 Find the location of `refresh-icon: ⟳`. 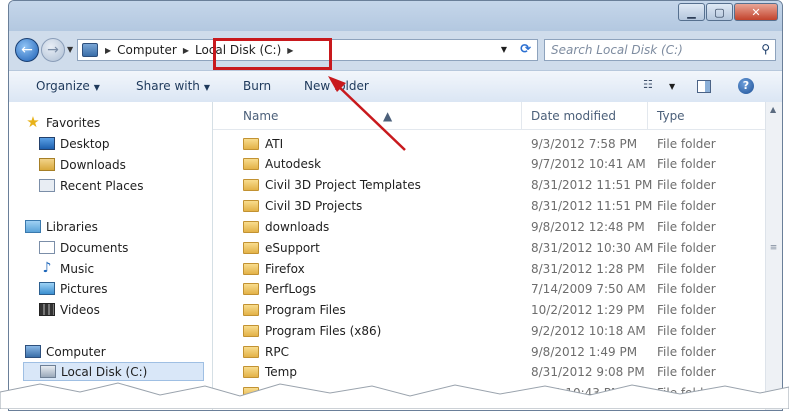

refresh-icon: ⟳ is located at coordinates (525, 49).